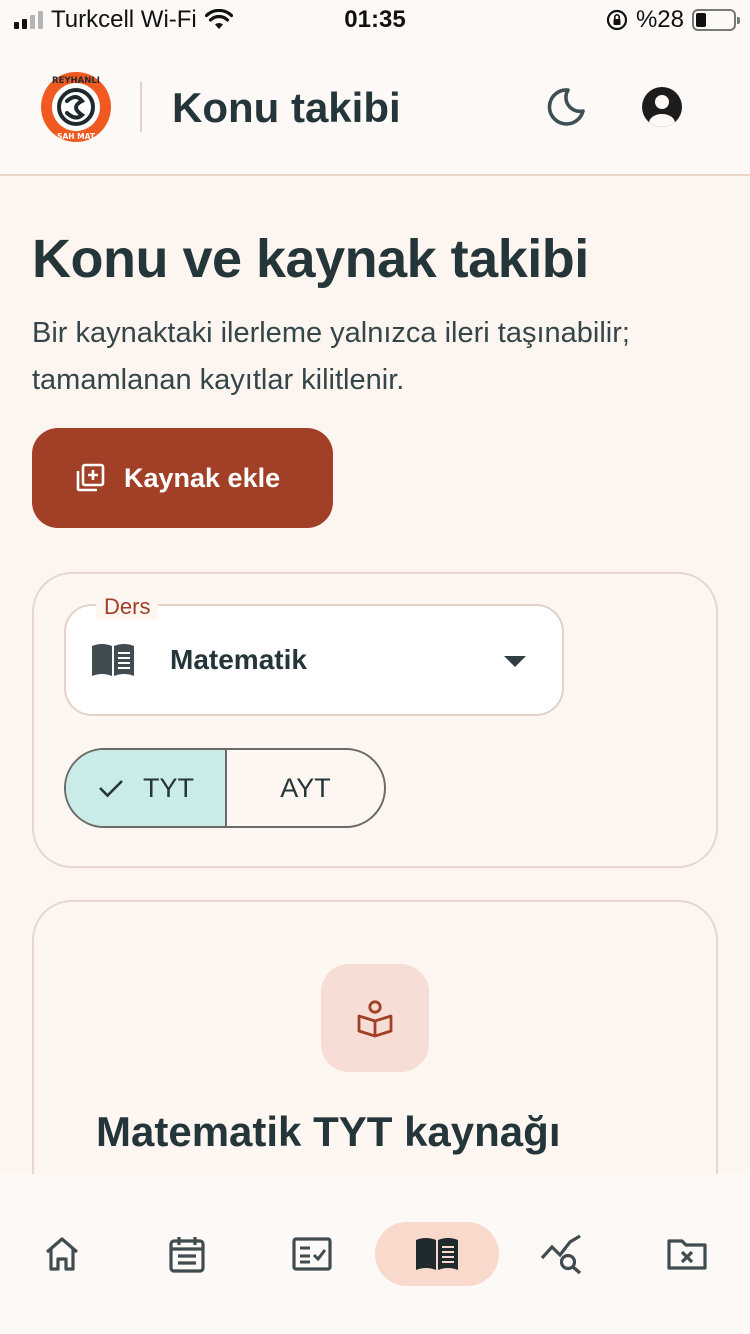  I want to click on add-source-button: Kaynak ekle, so click(182, 478).